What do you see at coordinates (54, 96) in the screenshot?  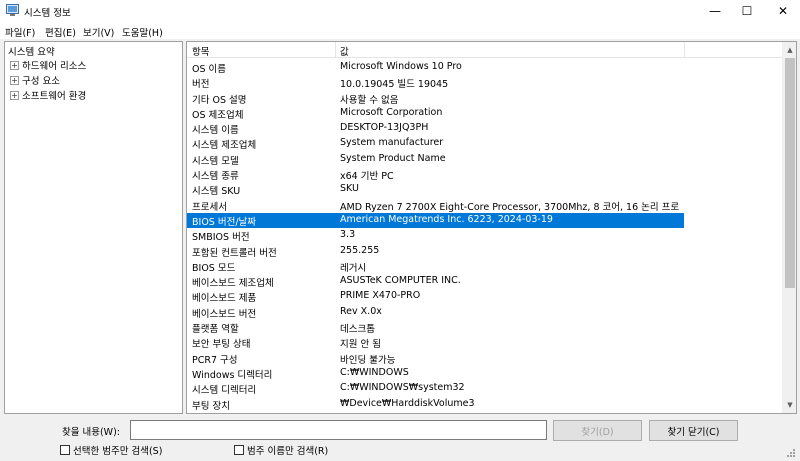 I see `tree-item-label: 소프트웨어 환경` at bounding box center [54, 96].